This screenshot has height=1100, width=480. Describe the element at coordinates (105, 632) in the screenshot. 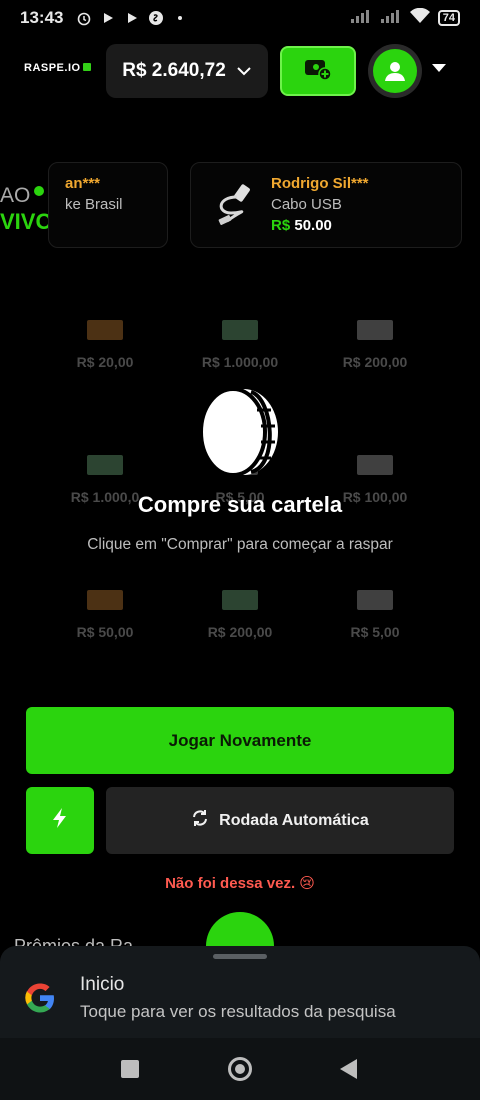

I see `prize-amount: R$ 50,00` at that location.